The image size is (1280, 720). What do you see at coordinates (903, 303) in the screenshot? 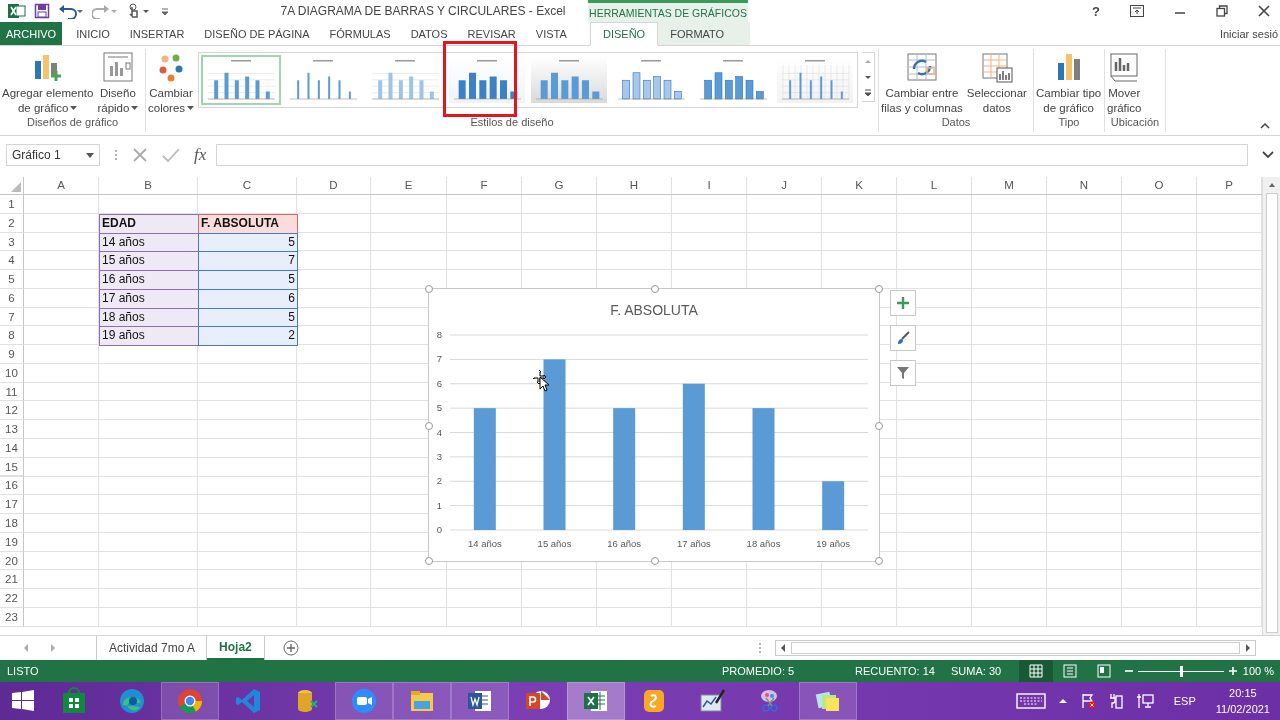
I see `chart-elements-button` at bounding box center [903, 303].